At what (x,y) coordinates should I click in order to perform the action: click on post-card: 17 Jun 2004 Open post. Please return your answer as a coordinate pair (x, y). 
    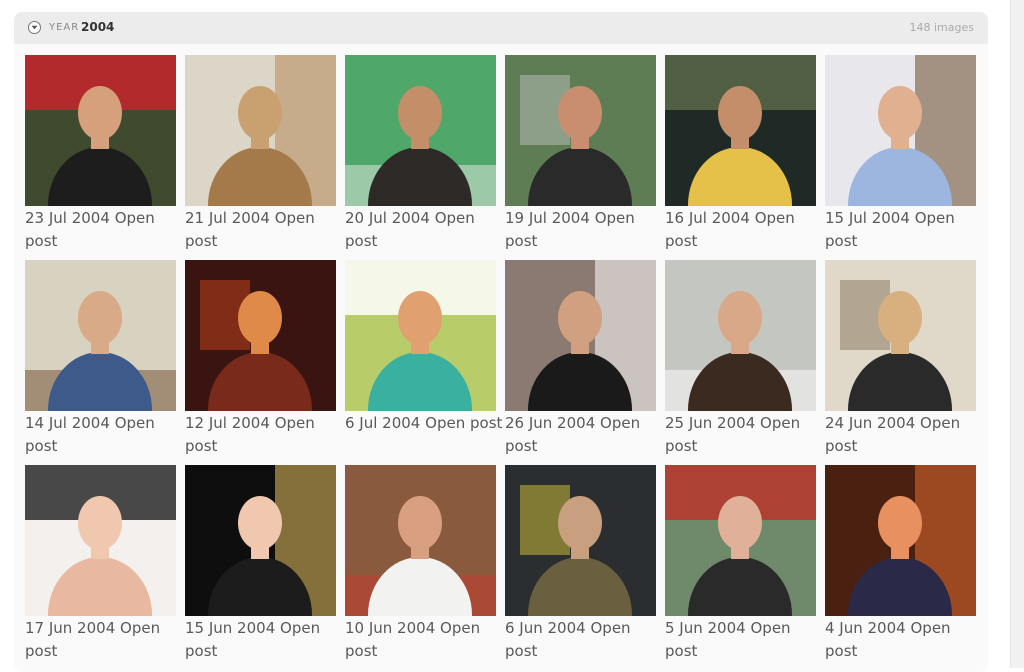
    Looking at the image, I should click on (100, 564).